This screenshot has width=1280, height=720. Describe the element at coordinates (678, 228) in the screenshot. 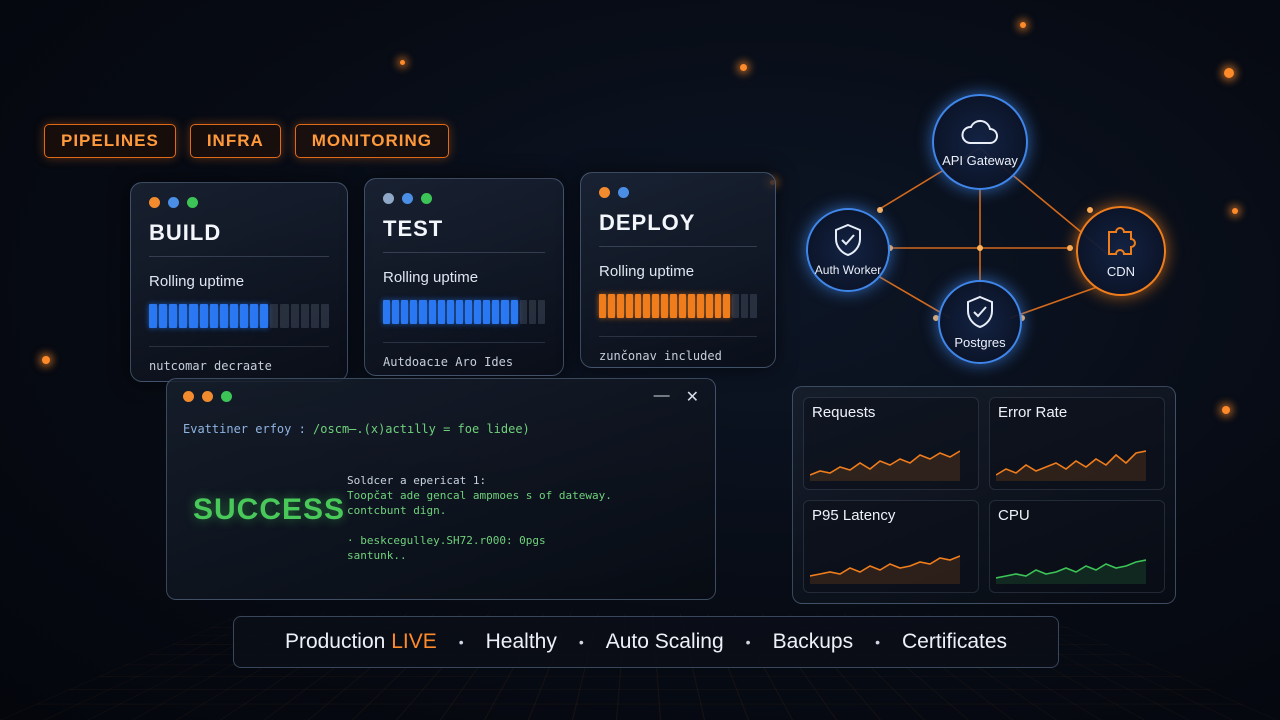

I see `stage-title: DEPLOY` at that location.